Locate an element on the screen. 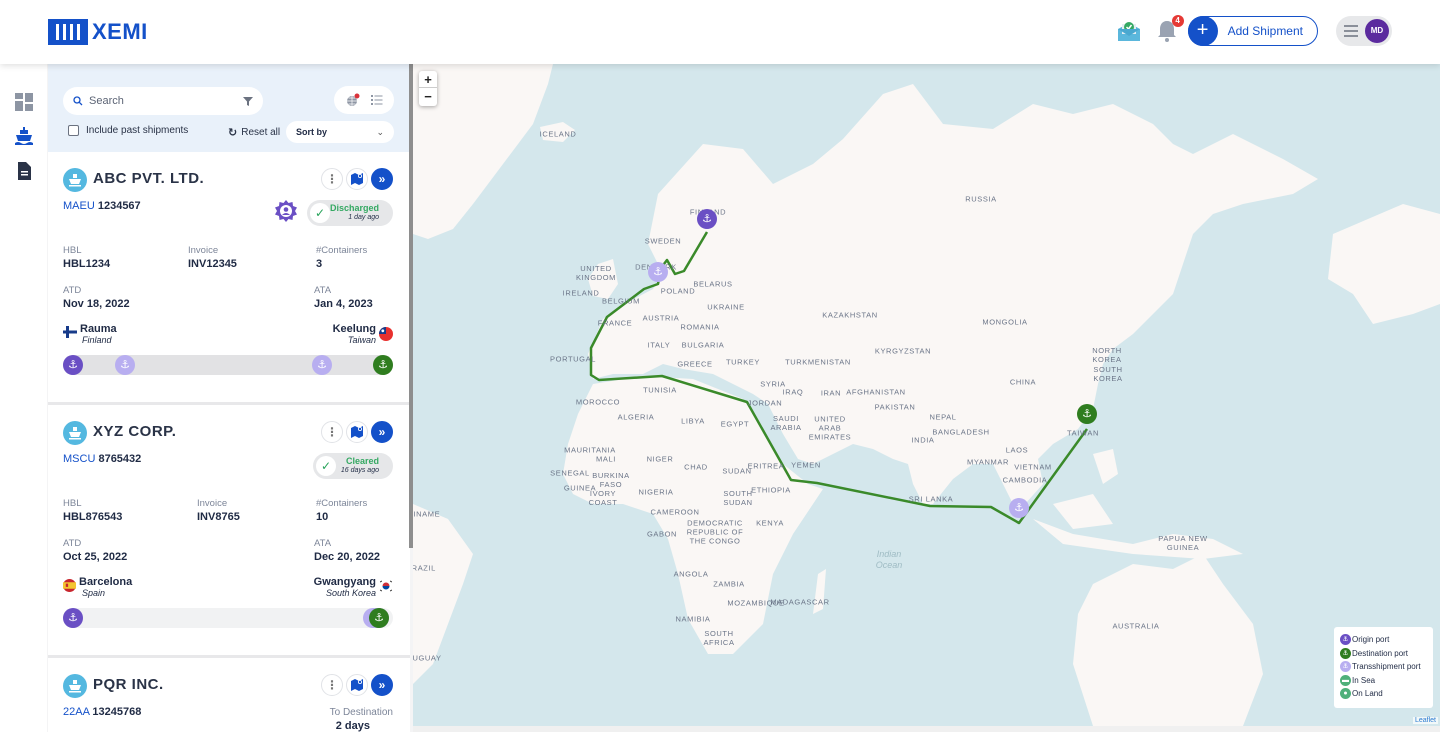 This screenshot has width=1440, height=732. zoom-in-button: + is located at coordinates (428, 79).